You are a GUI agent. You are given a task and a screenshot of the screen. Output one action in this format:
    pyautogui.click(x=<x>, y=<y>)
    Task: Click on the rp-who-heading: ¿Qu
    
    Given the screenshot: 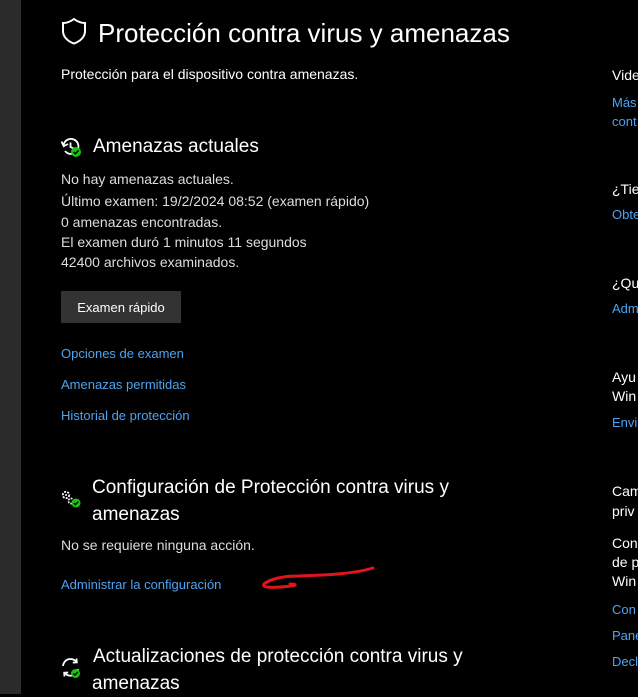 What is the action you would take?
    pyautogui.click(x=625, y=283)
    